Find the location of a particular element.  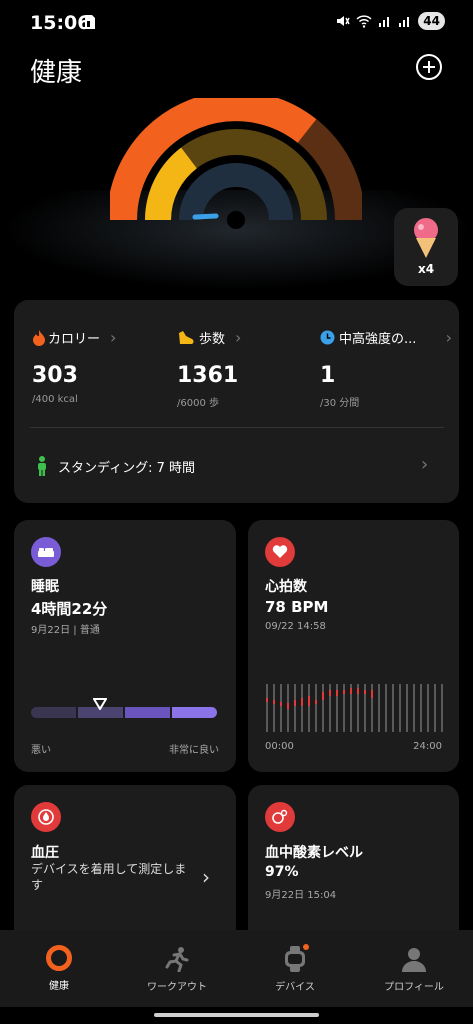

reward-badge: x4 is located at coordinates (426, 247).